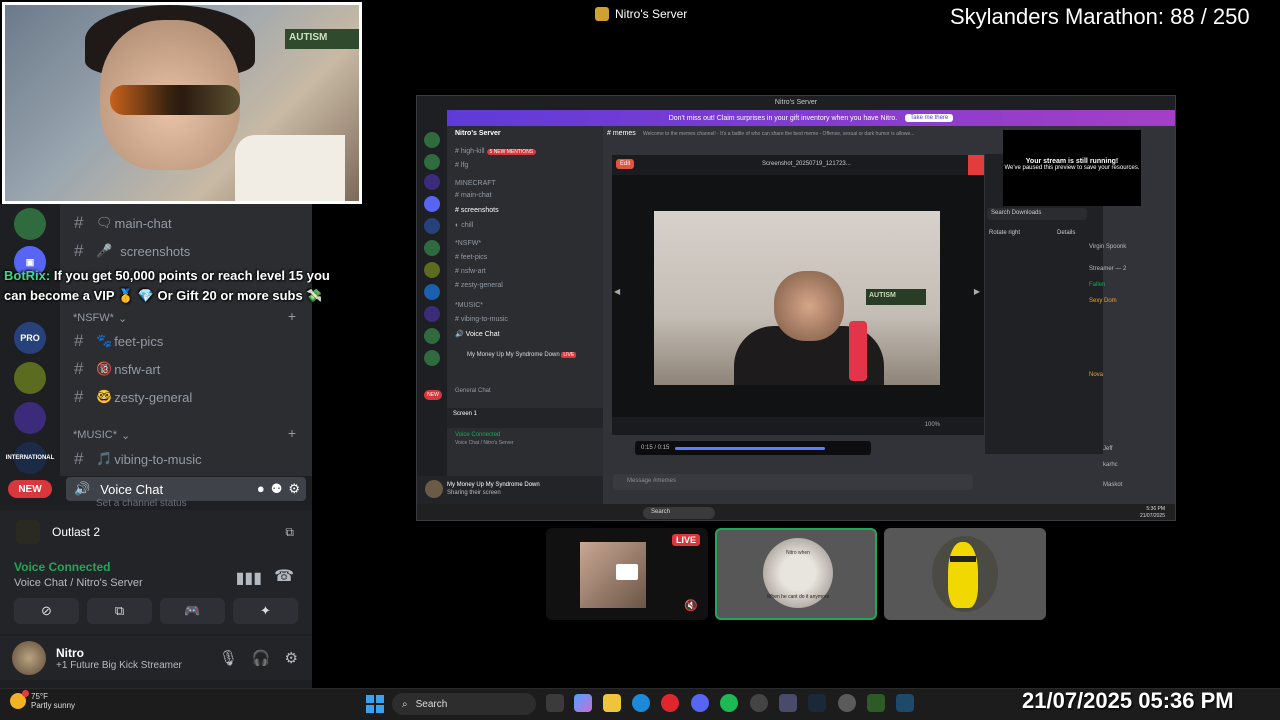 The height and width of the screenshot is (720, 1280). What do you see at coordinates (965, 574) in the screenshot?
I see `participant-tile` at bounding box center [965, 574].